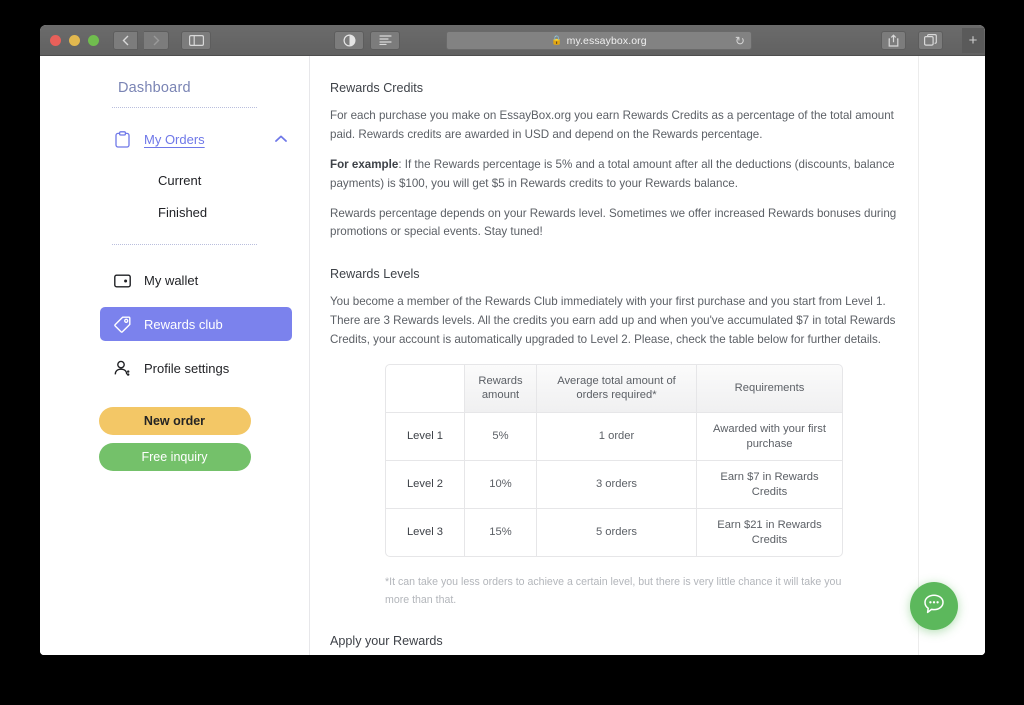  Describe the element at coordinates (617, 485) in the screenshot. I see `cell-orders-required: 3 orders` at that location.